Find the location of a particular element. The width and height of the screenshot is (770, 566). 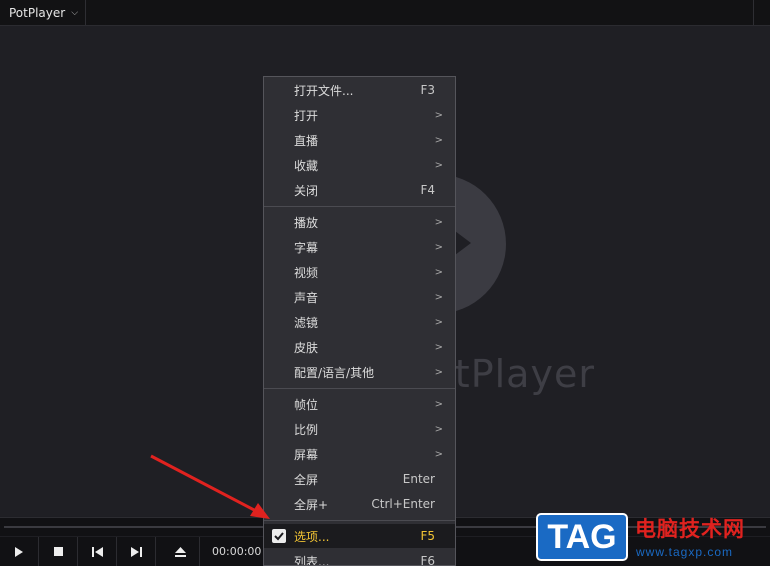

watermark-url: www.tagxp.com is located at coordinates (685, 552).